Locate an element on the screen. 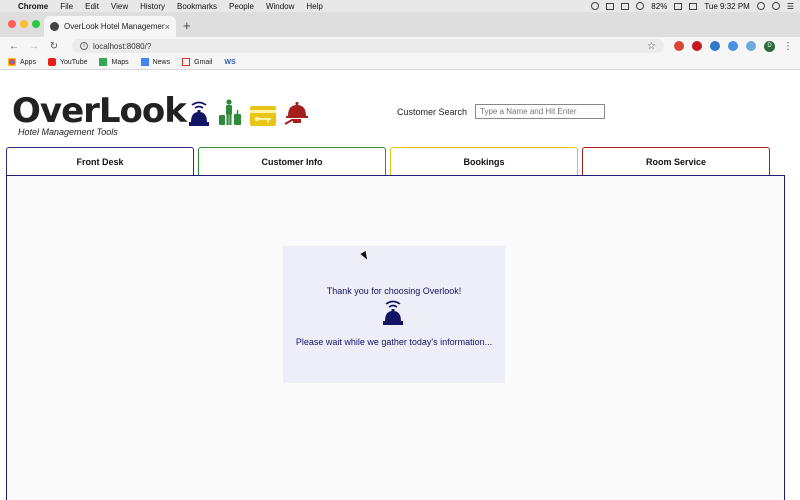  customer-search-input is located at coordinates (540, 111).